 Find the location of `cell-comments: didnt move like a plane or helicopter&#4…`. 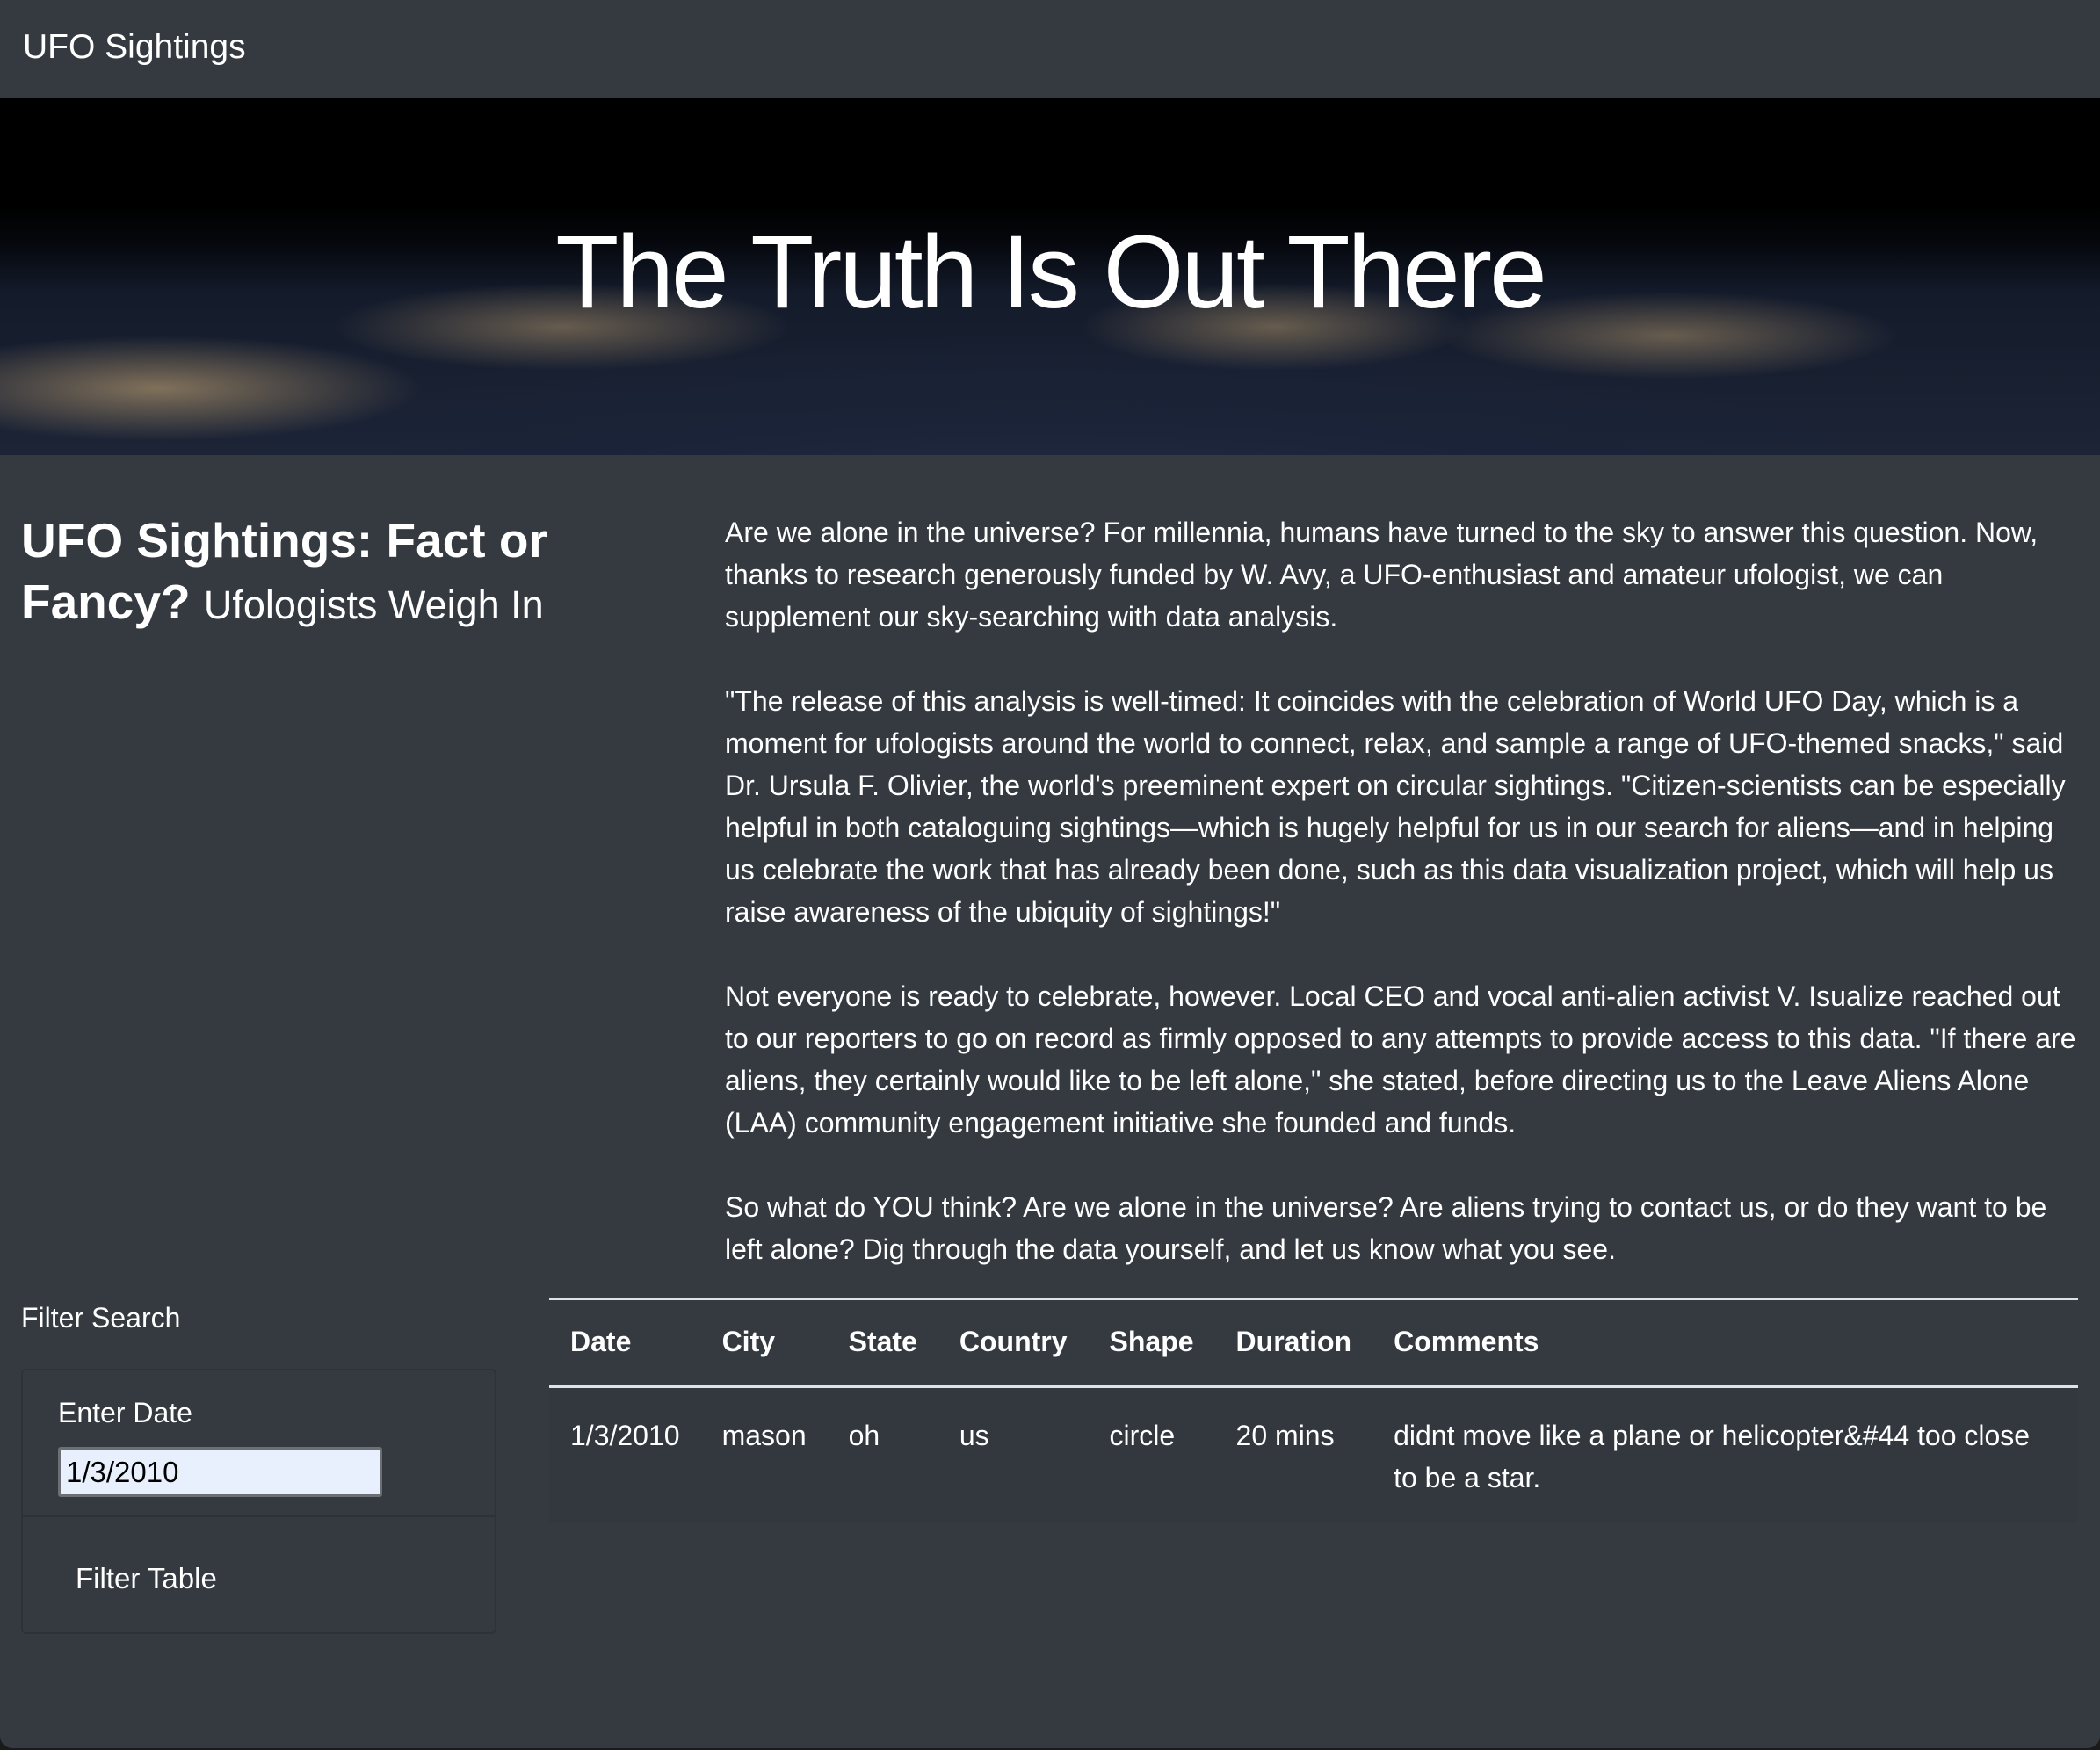

cell-comments: didnt move like a plane or helicopter&#4… is located at coordinates (1725, 1454).